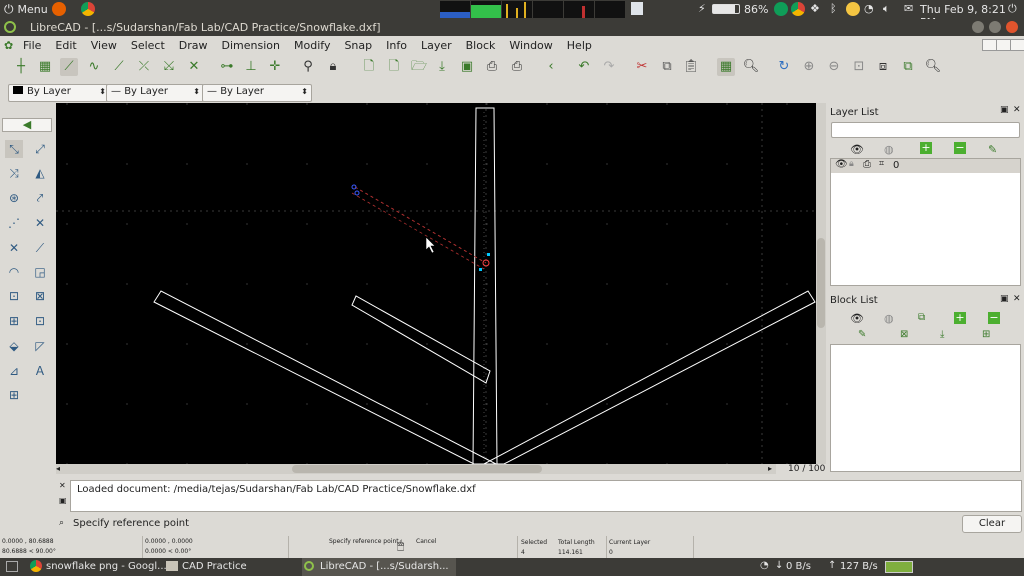  I want to click on show-all-layers-icon: 👁︎, so click(857, 149).